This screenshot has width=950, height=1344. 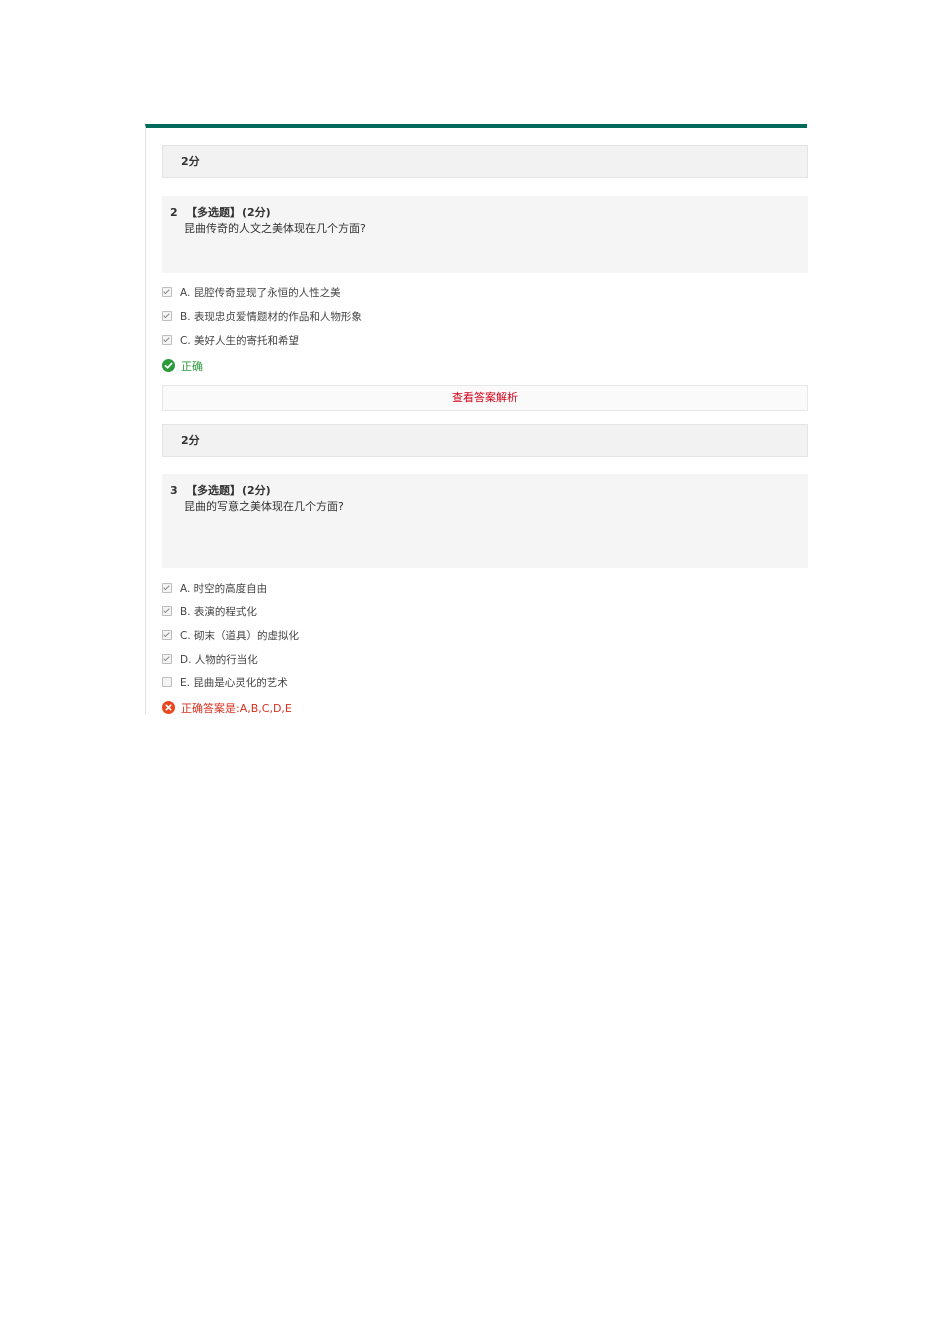 What do you see at coordinates (485, 521) in the screenshot?
I see `question-card: 3 【多选题】(2分) 昆曲的写意之美体现在几个方面?` at bounding box center [485, 521].